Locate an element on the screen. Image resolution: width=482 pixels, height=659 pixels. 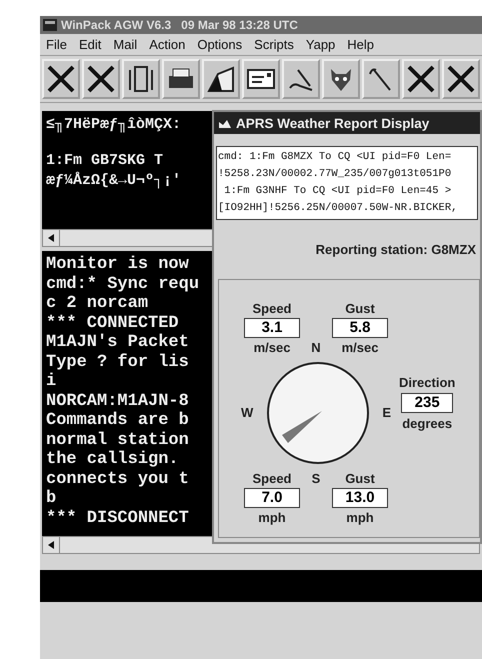
packet-line: [IO92HH]!5256.25N/00007.50W-NR.BICKER, is located at coordinates (338, 208).